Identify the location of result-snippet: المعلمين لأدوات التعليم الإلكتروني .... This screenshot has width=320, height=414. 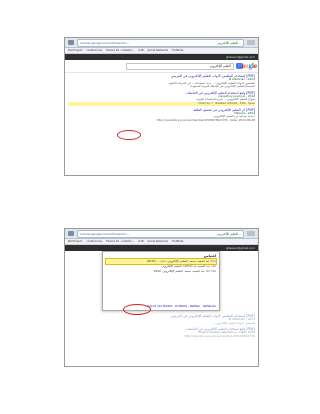
(233, 323).